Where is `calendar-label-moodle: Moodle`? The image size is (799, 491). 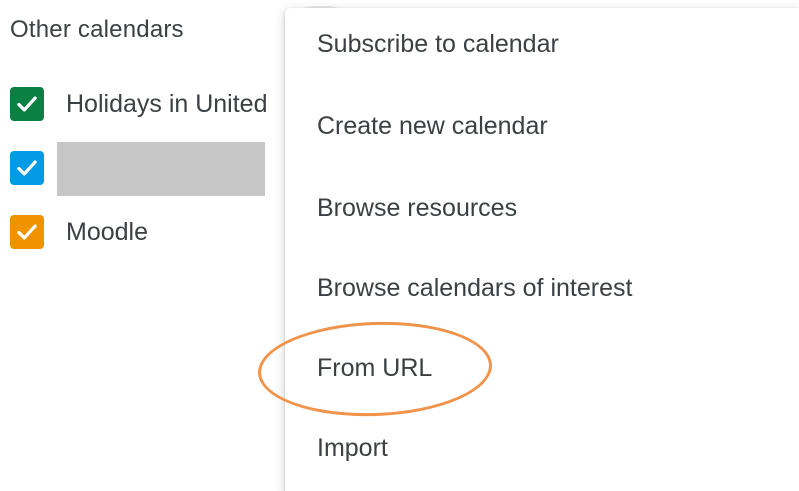 calendar-label-moodle: Moodle is located at coordinates (107, 231).